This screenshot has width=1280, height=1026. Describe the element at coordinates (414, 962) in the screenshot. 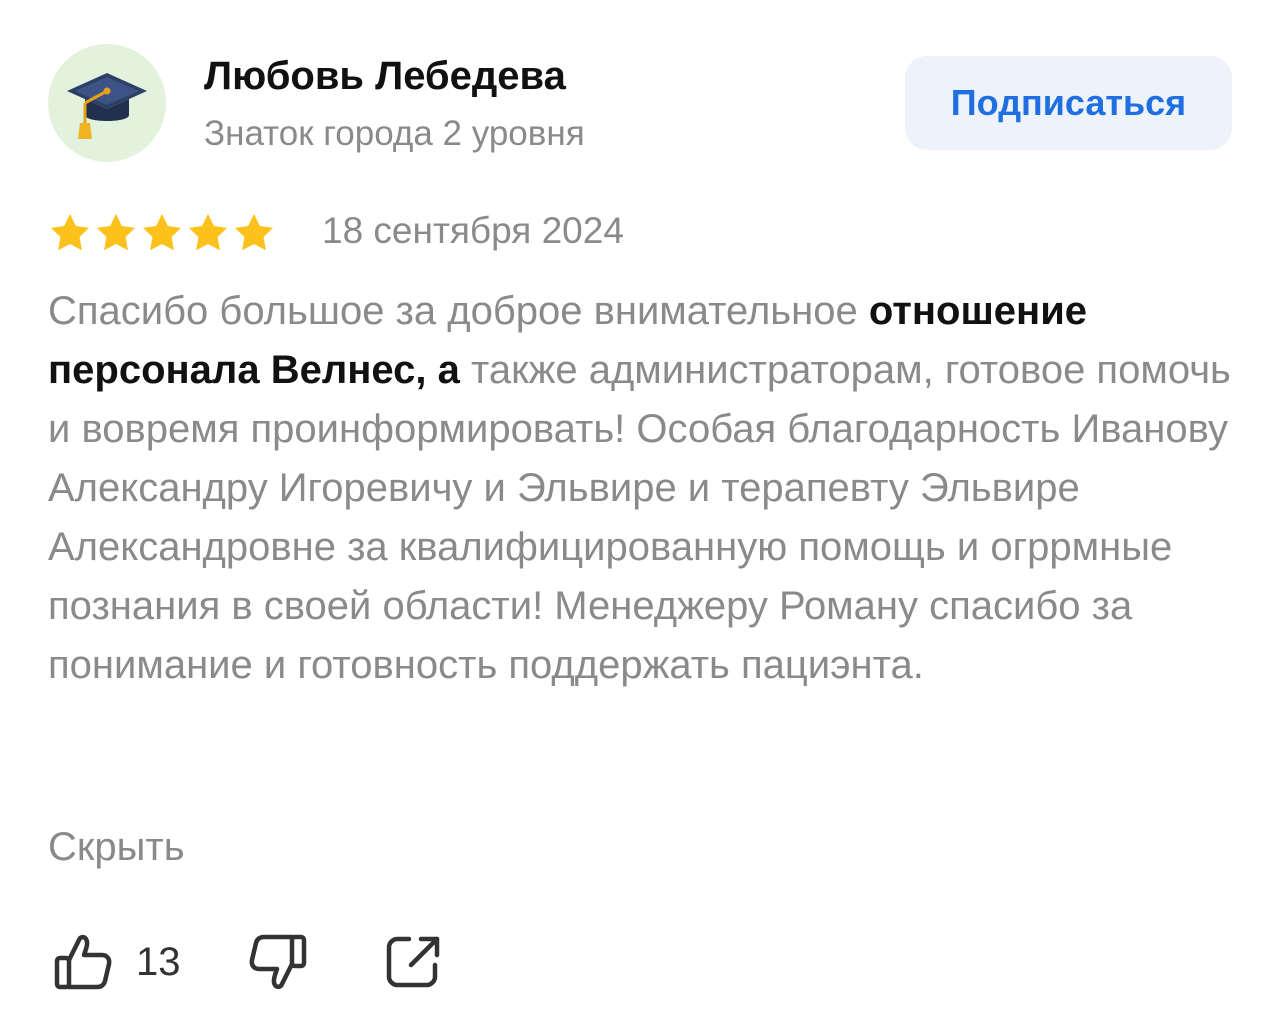

I see `share-icon` at that location.